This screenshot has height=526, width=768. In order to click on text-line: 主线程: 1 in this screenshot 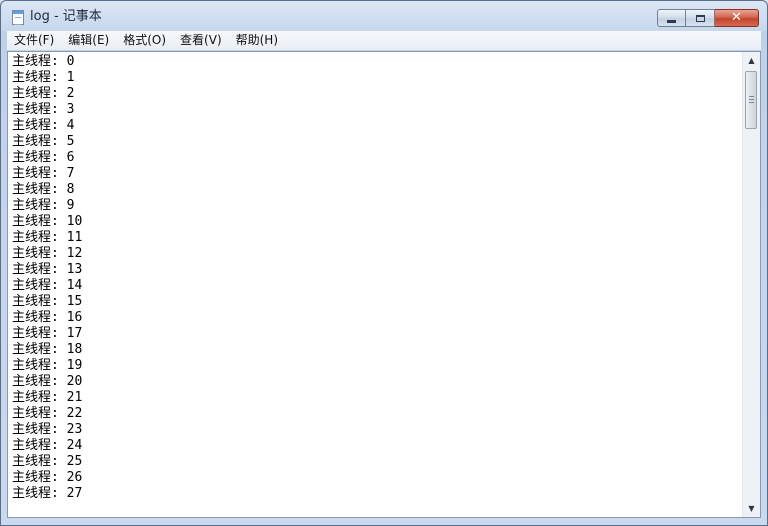, I will do `click(43, 77)`.